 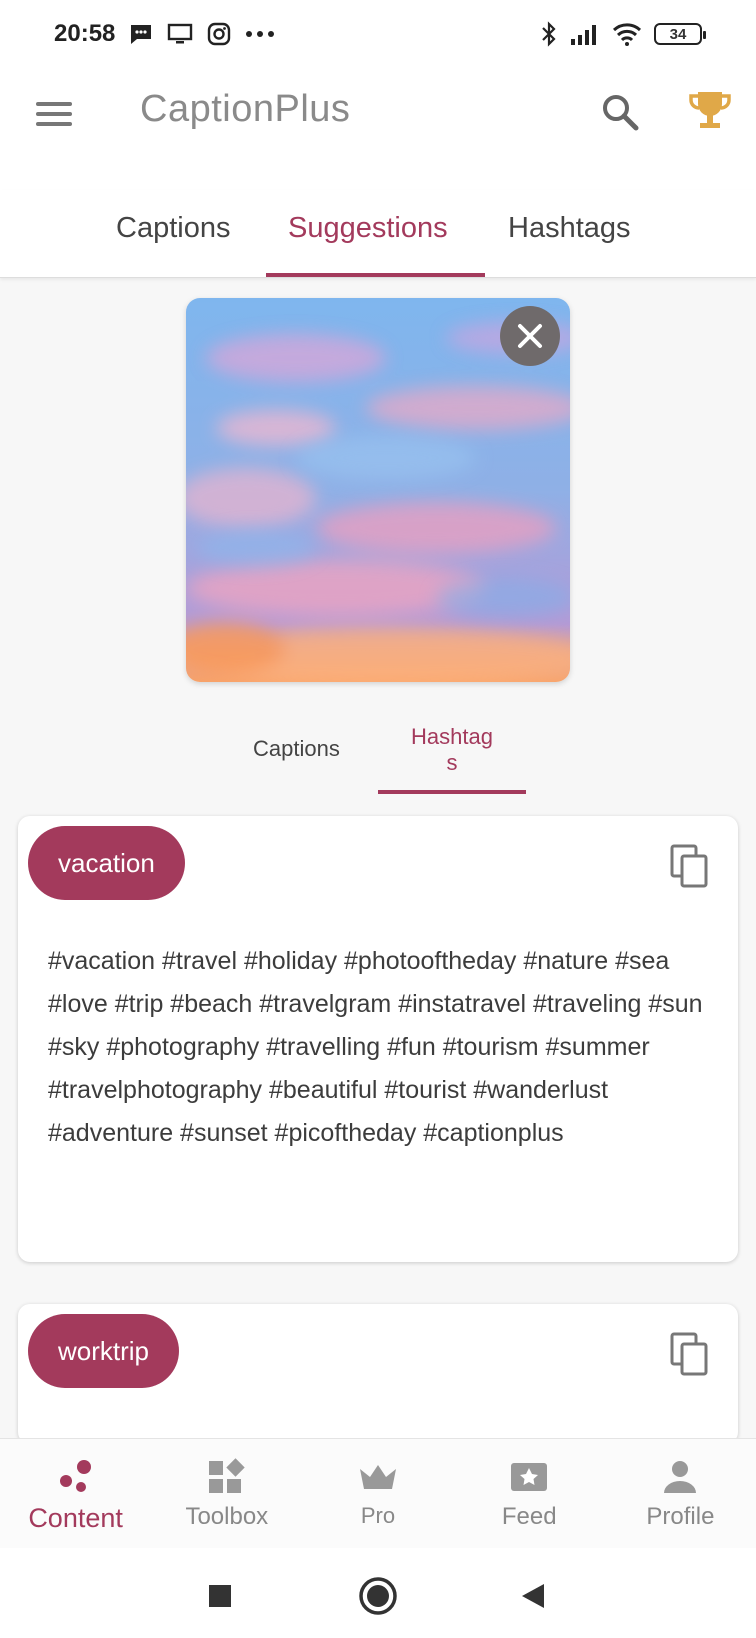 What do you see at coordinates (529, 1493) in the screenshot?
I see `nav-feed: Feed` at bounding box center [529, 1493].